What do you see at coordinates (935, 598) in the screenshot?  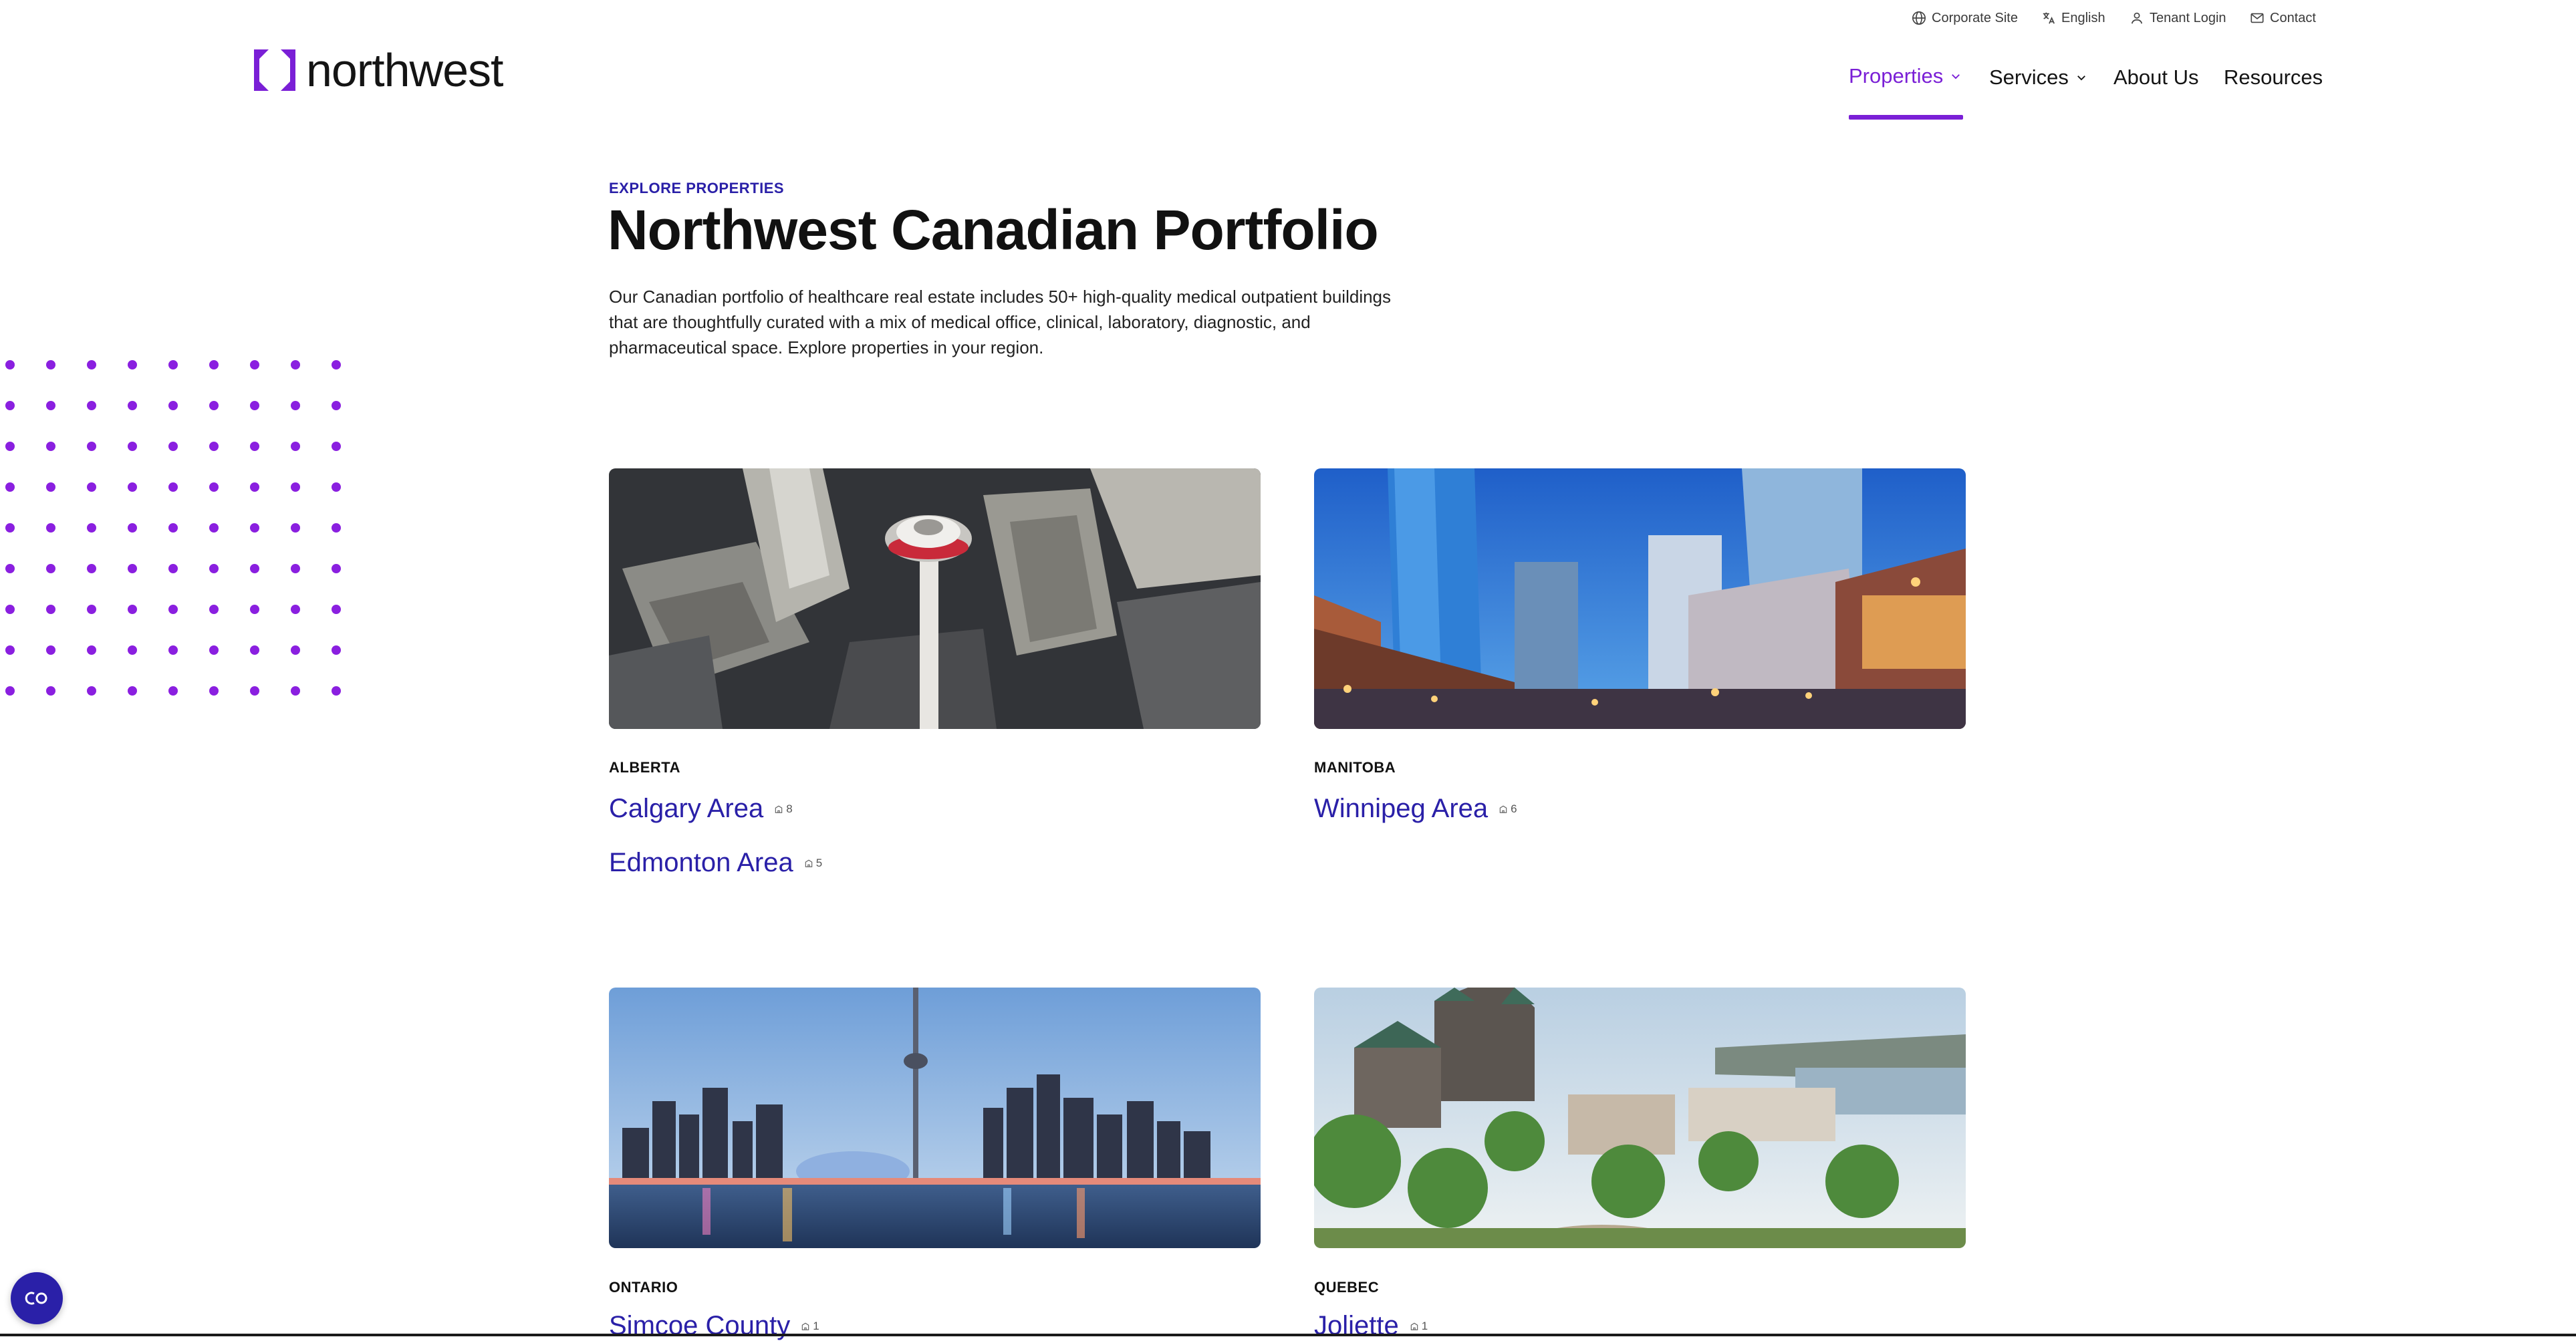 I see `alberta-region-image` at bounding box center [935, 598].